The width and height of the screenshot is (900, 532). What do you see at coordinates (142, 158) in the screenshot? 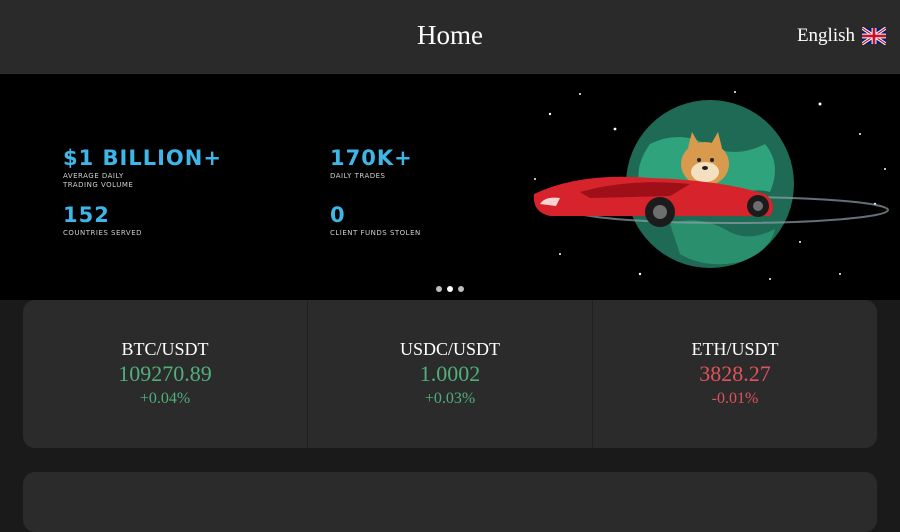
I see `stat-trading-volume-value: $1 BILLION+` at bounding box center [142, 158].